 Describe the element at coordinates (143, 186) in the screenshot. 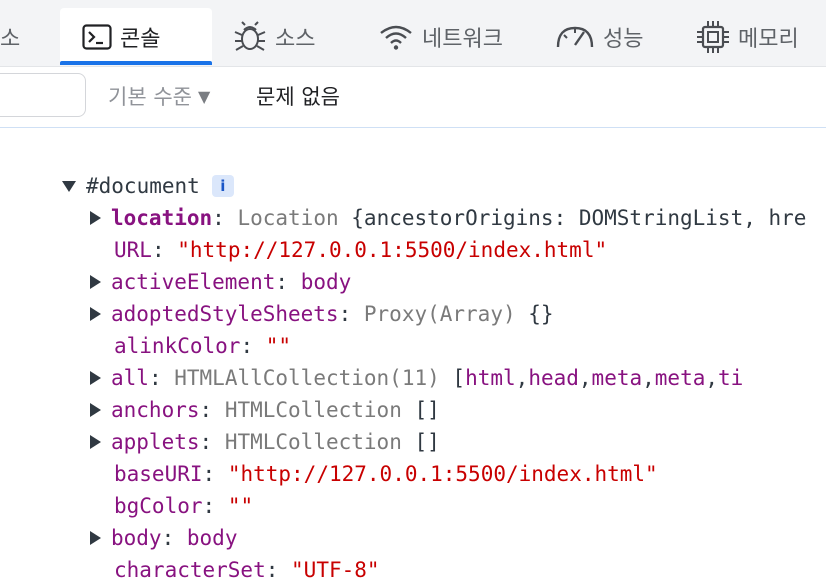

I see `node-label: #document` at that location.